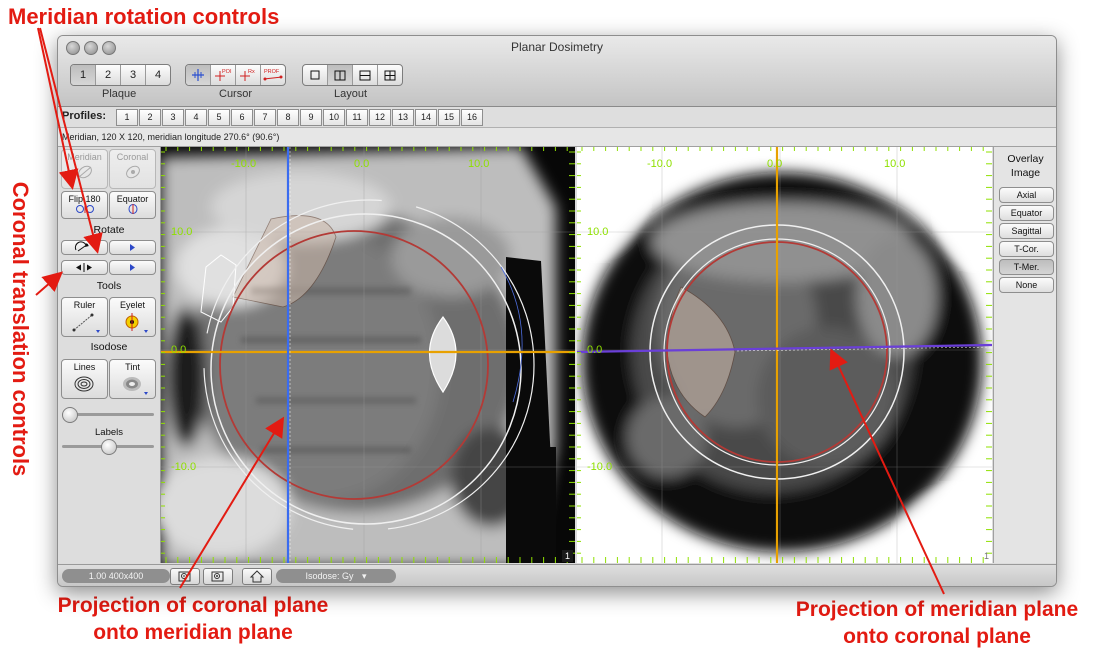 The height and width of the screenshot is (662, 1112). What do you see at coordinates (597, 232) in the screenshot?
I see `coronal-left-tick-10: 10.0` at bounding box center [597, 232].